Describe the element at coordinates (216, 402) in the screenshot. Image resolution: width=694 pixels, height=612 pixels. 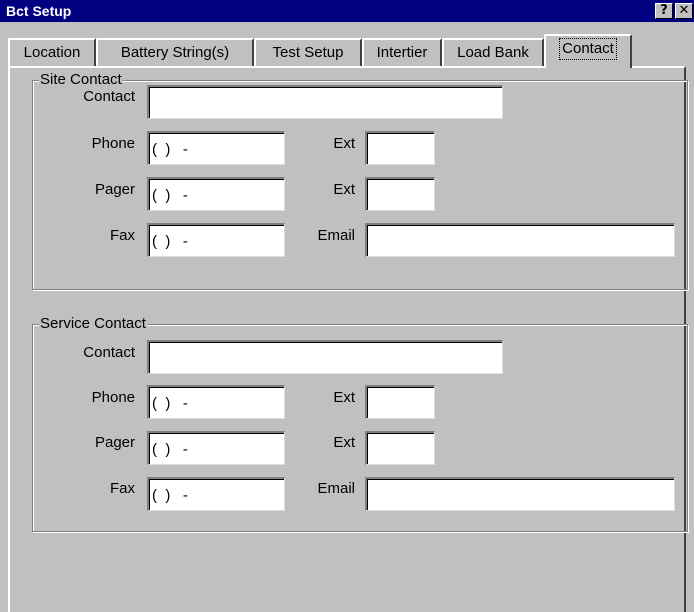
I see `service-phone-field: ( ) -` at that location.